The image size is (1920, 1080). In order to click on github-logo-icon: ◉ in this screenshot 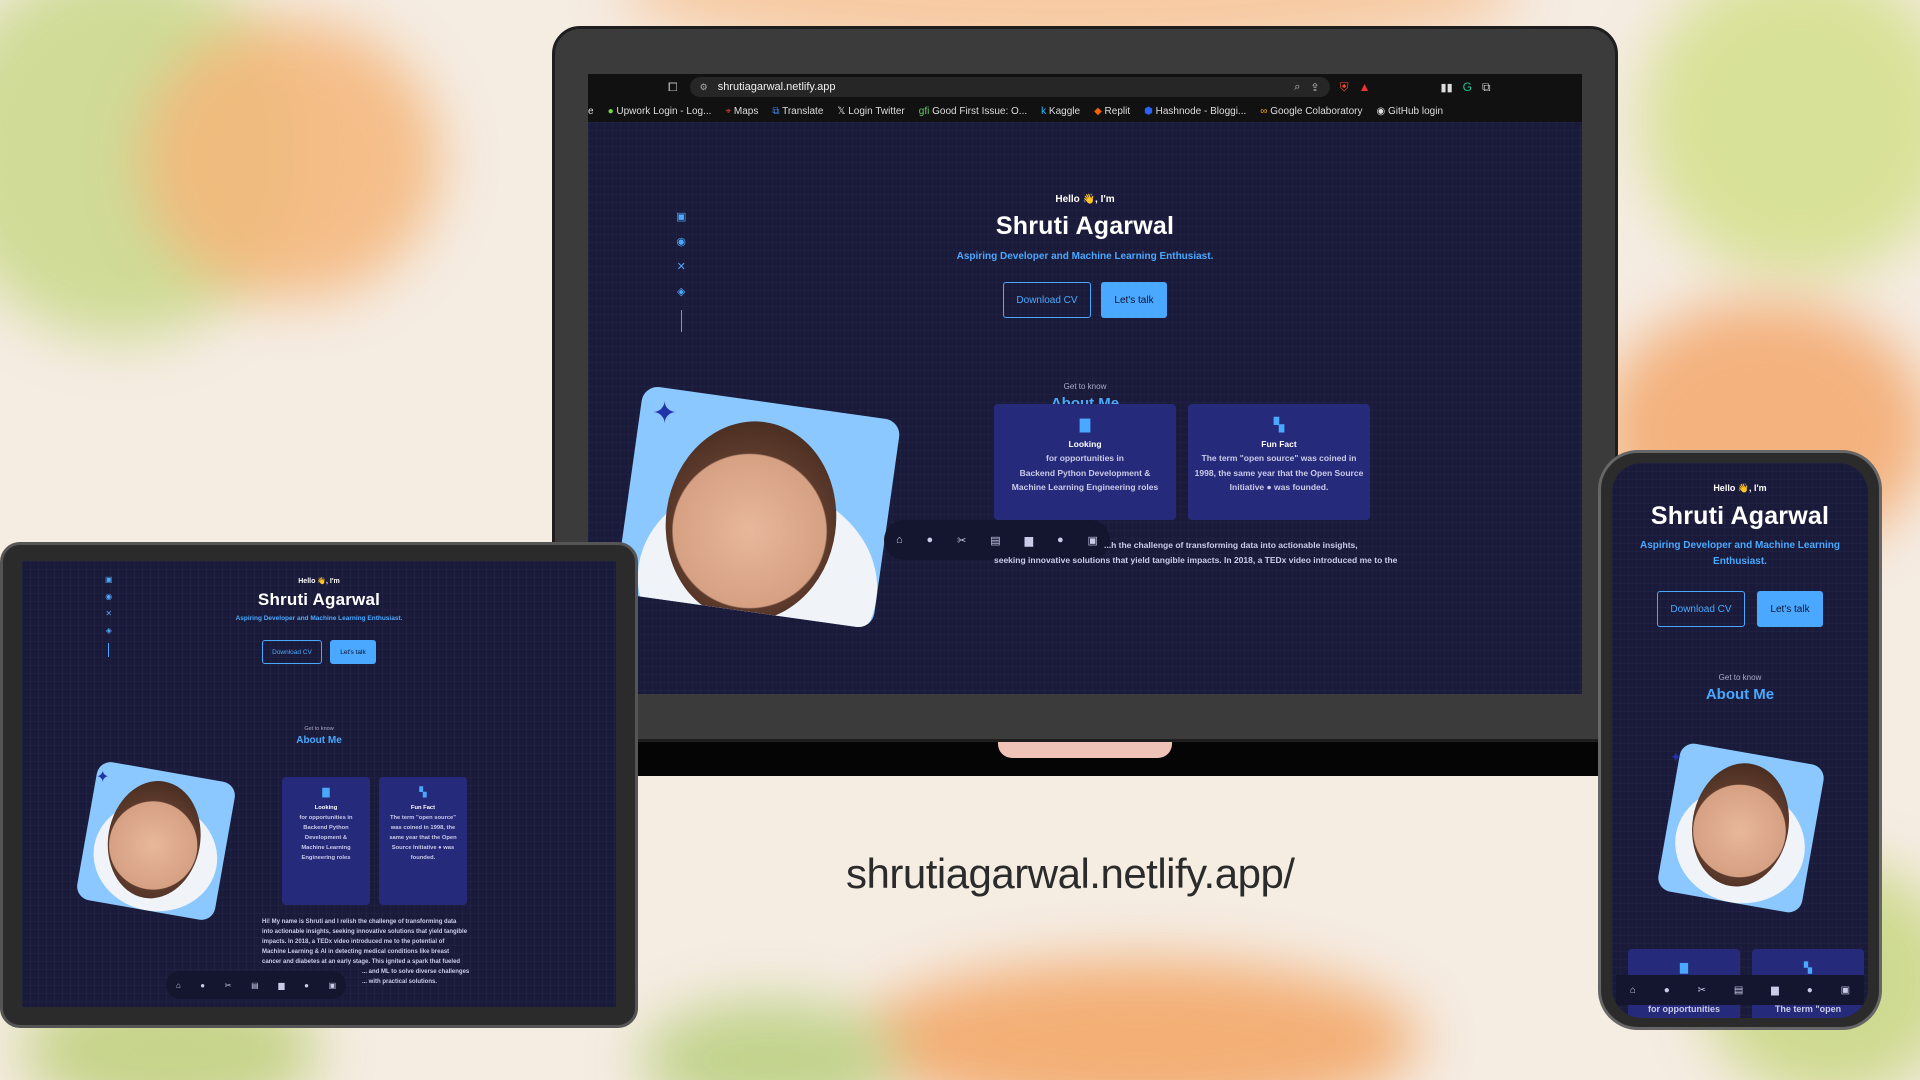, I will do `click(1381, 111)`.